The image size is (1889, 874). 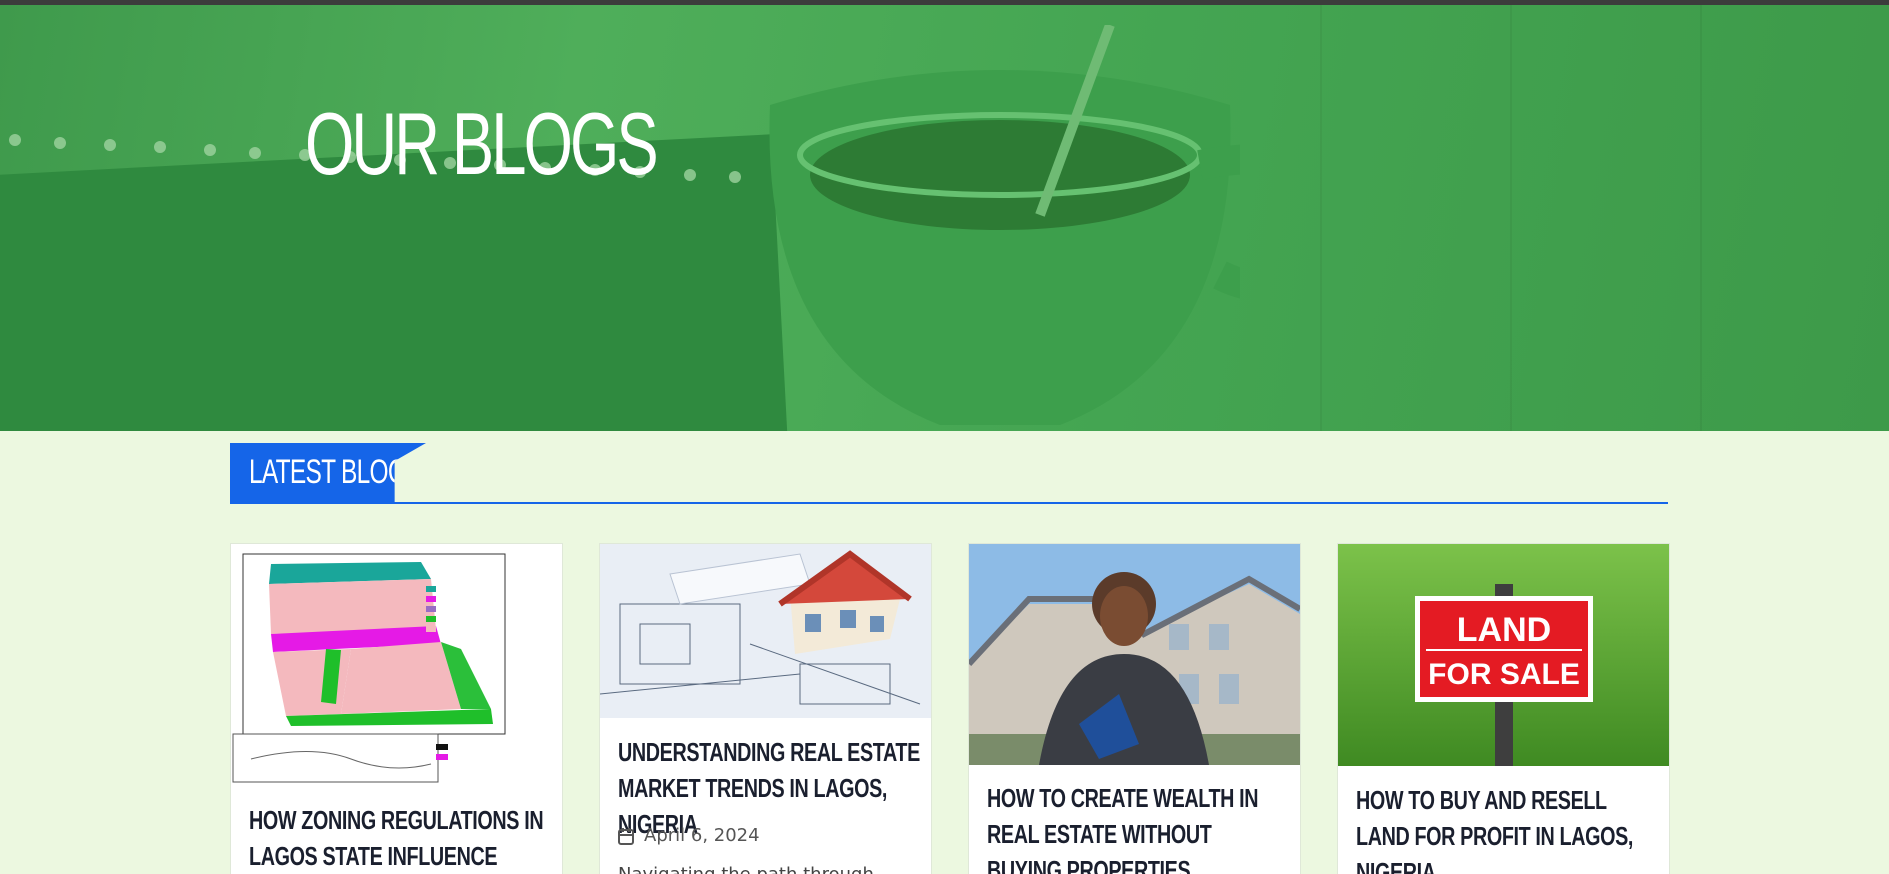 I want to click on sign-line1: LAND, so click(x=1504, y=630).